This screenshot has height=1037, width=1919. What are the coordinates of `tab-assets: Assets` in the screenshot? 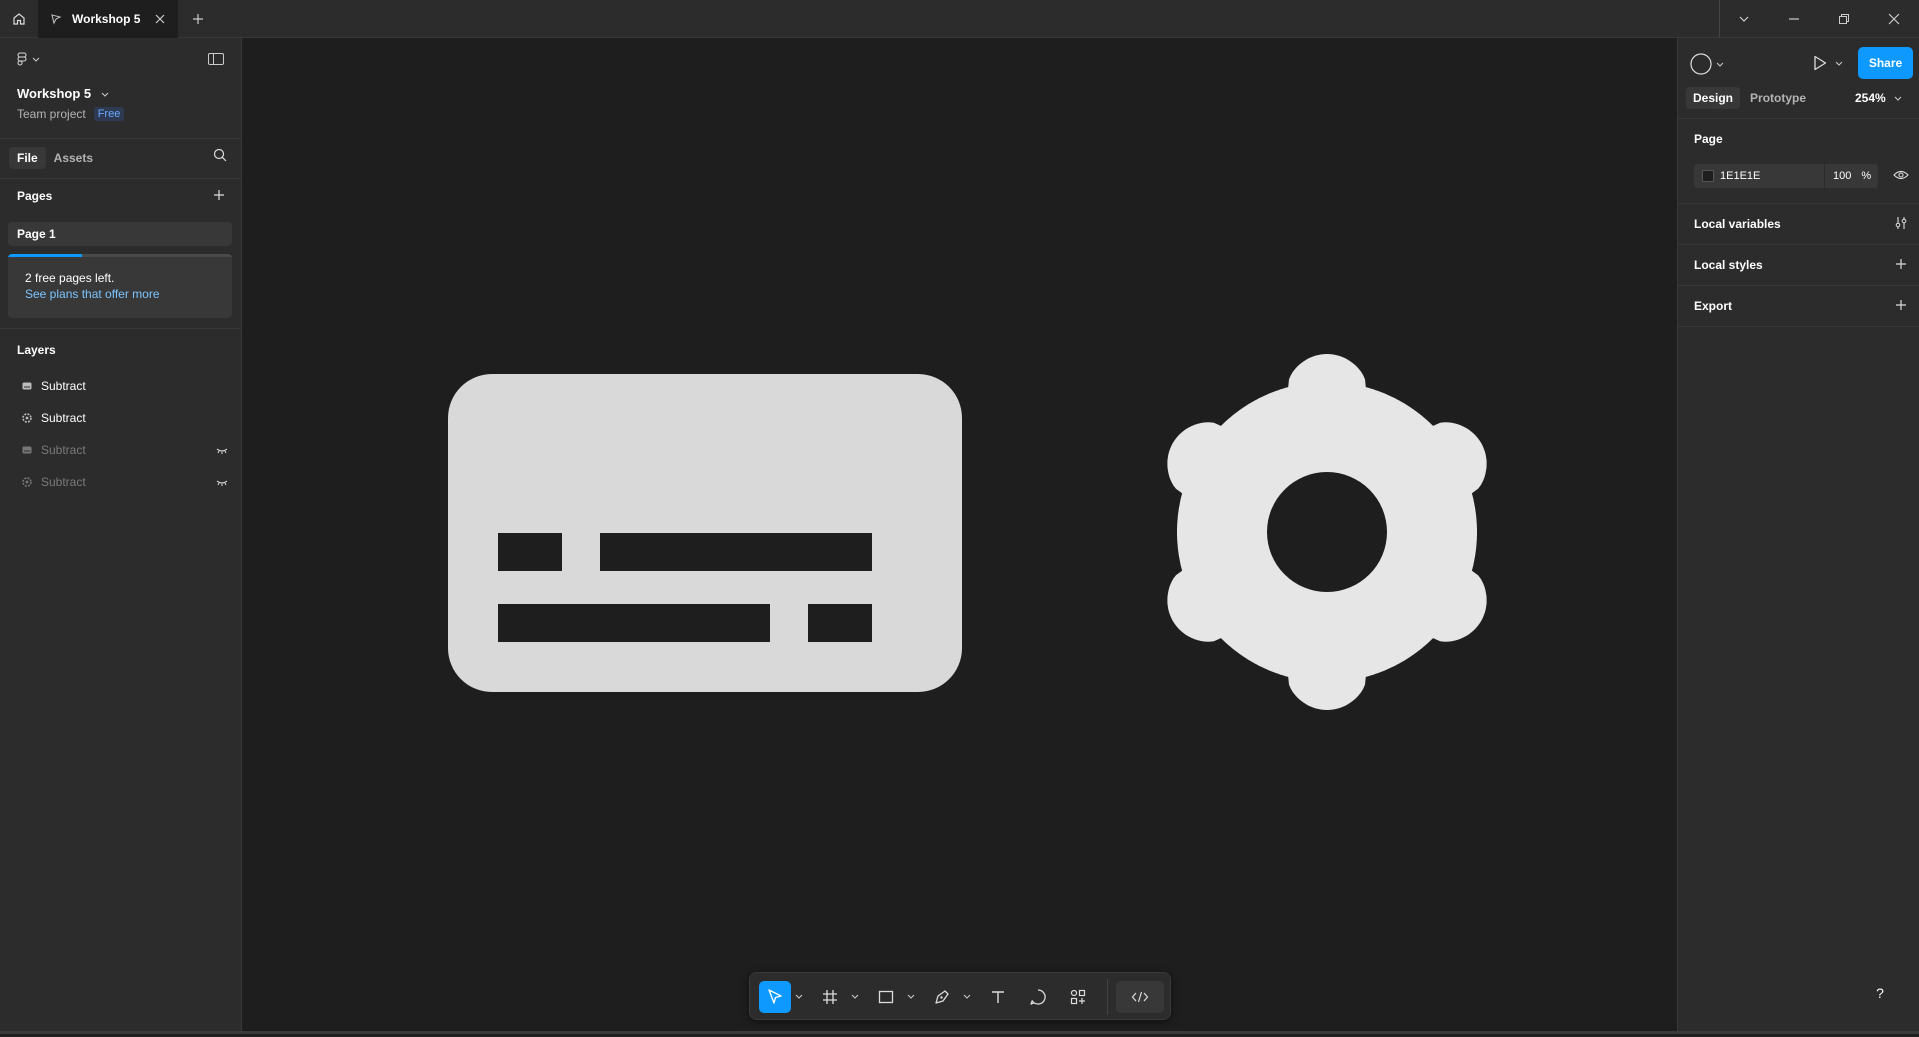 It's located at (73, 158).